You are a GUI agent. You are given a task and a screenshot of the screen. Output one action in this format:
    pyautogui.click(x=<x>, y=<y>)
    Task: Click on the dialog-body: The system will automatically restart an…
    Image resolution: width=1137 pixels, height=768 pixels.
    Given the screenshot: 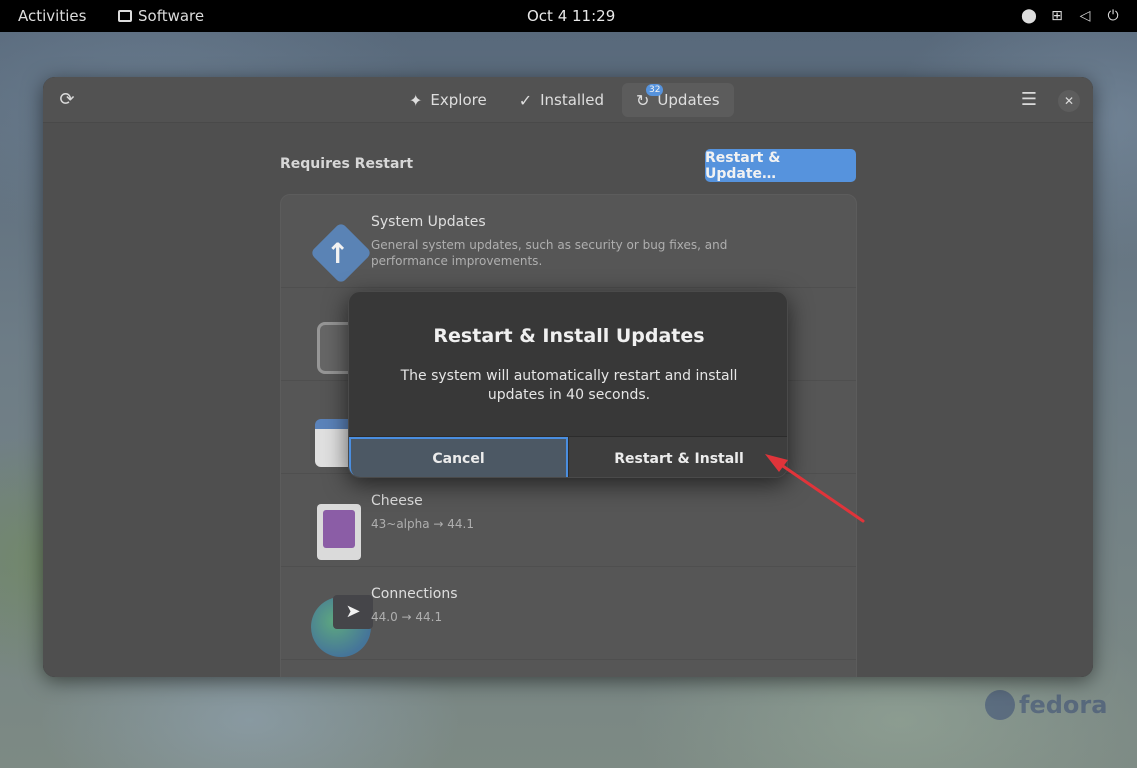 What is the action you would take?
    pyautogui.click(x=569, y=385)
    